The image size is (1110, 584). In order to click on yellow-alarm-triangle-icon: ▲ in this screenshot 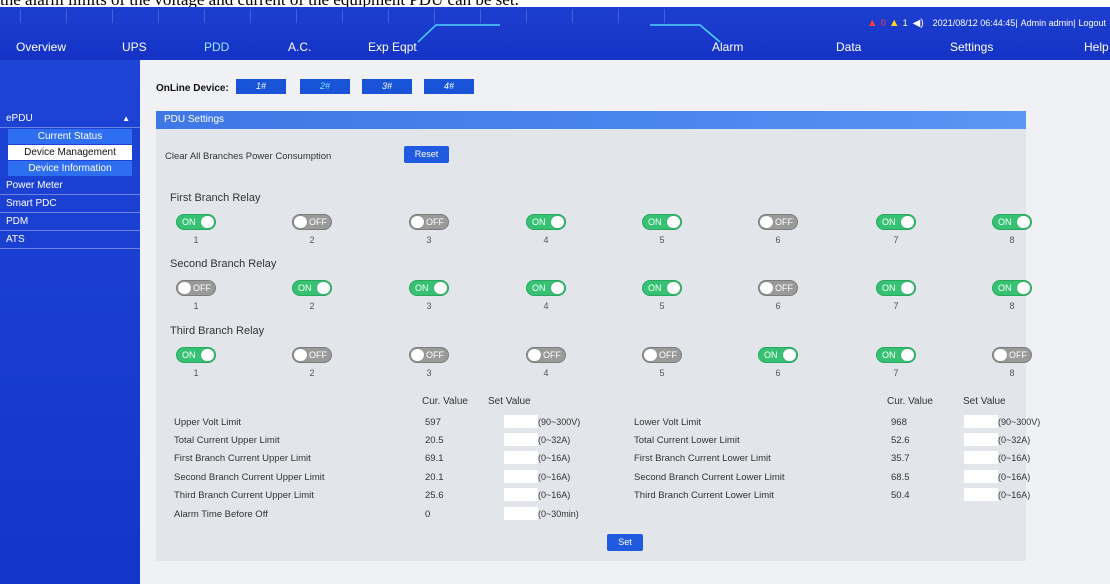, I will do `click(894, 23)`.